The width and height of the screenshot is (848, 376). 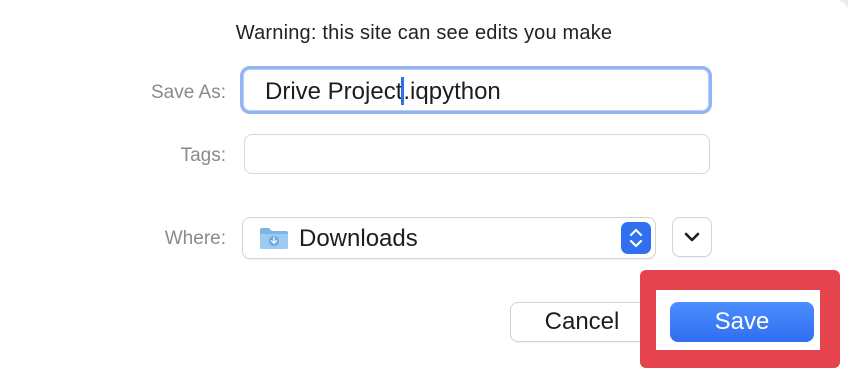 I want to click on up-down-chevron-icon, so click(x=636, y=238).